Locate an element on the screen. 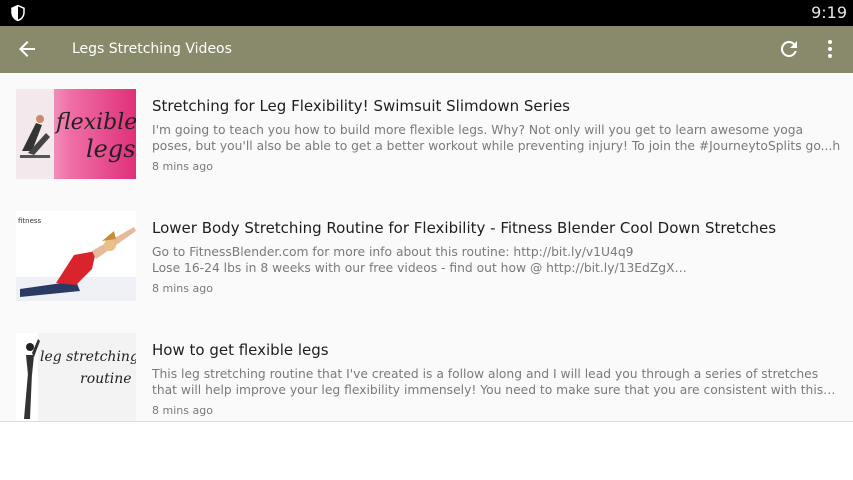 Image resolution: width=853 pixels, height=480 pixels. thumbnail-text: fitness is located at coordinates (30, 221).